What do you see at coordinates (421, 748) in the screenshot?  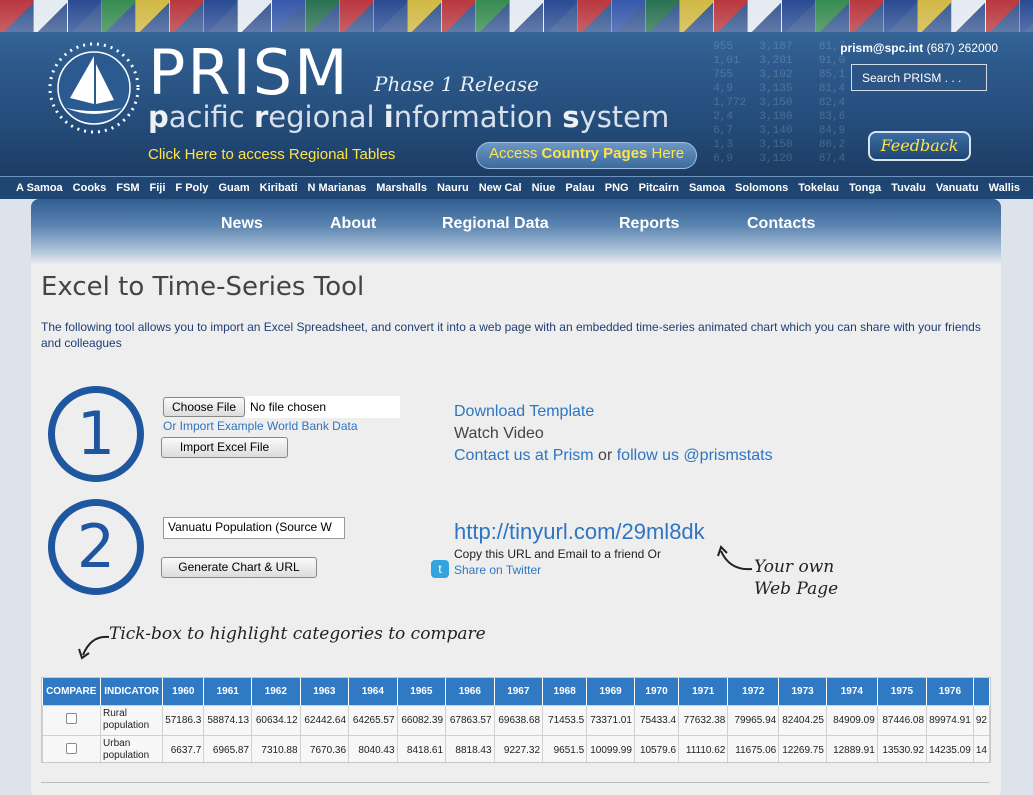 I see `value-cell: 8418.61` at bounding box center [421, 748].